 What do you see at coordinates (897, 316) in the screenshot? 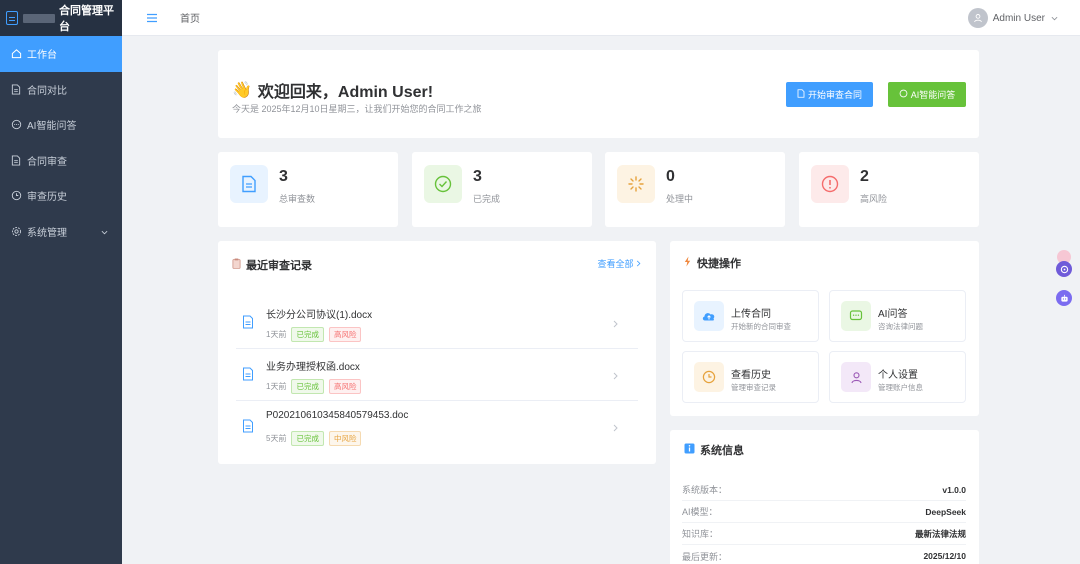
I see `ai-qa-action: AI问答 咨询法律问题` at bounding box center [897, 316].